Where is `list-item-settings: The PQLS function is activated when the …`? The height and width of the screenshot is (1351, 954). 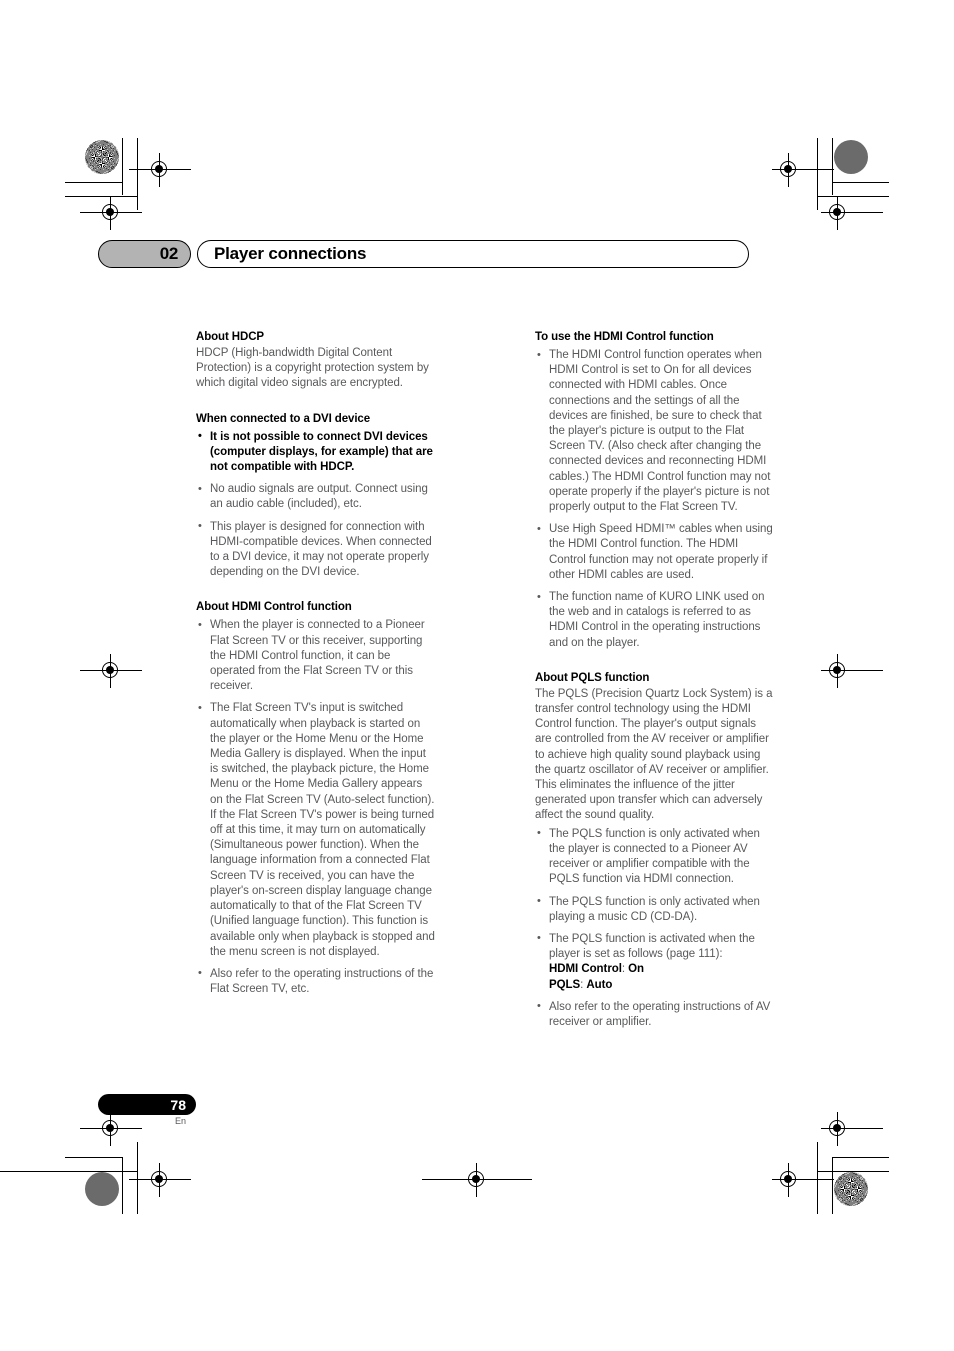
list-item-settings: The PQLS function is activated when the … is located at coordinates (654, 962).